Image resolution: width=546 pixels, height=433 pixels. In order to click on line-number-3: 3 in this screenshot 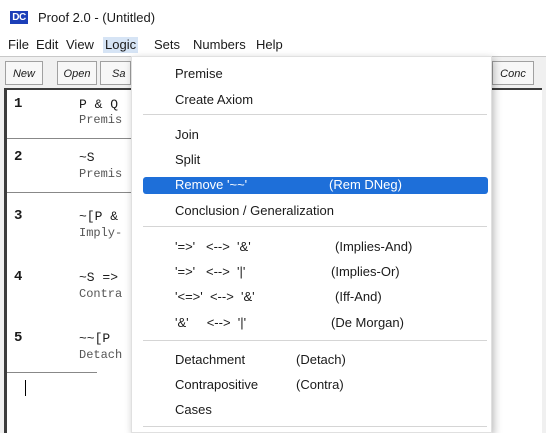, I will do `click(18, 216)`.